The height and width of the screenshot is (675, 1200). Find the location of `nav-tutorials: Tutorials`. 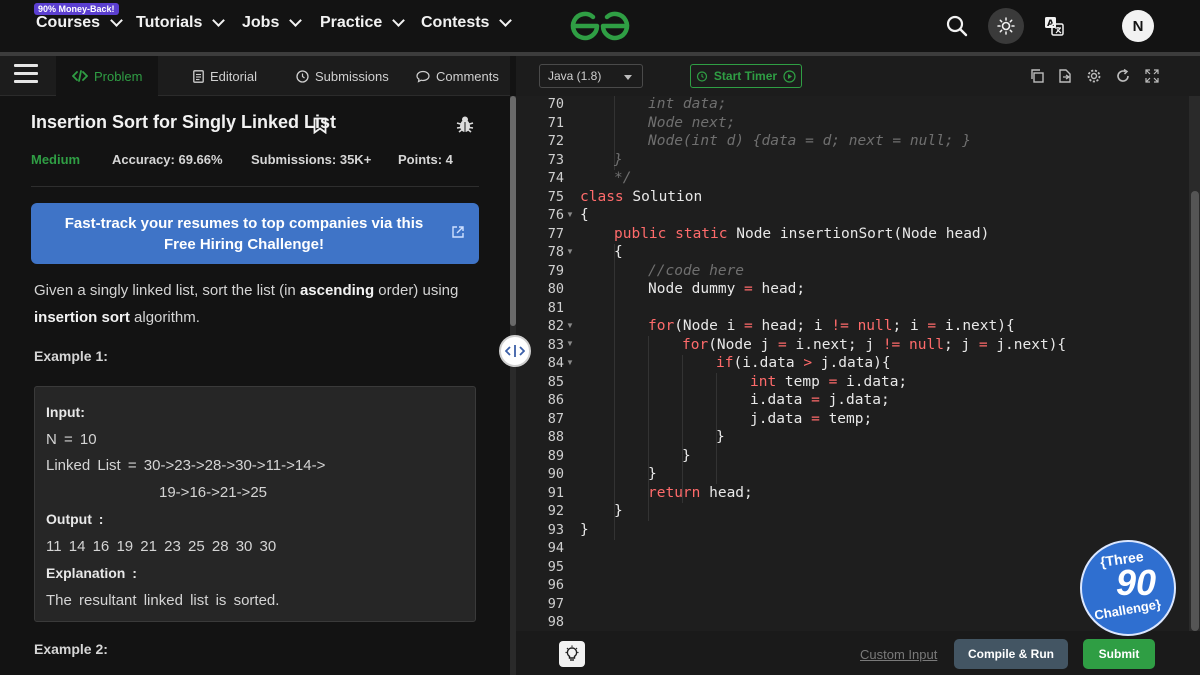

nav-tutorials: Tutorials is located at coordinates (181, 23).